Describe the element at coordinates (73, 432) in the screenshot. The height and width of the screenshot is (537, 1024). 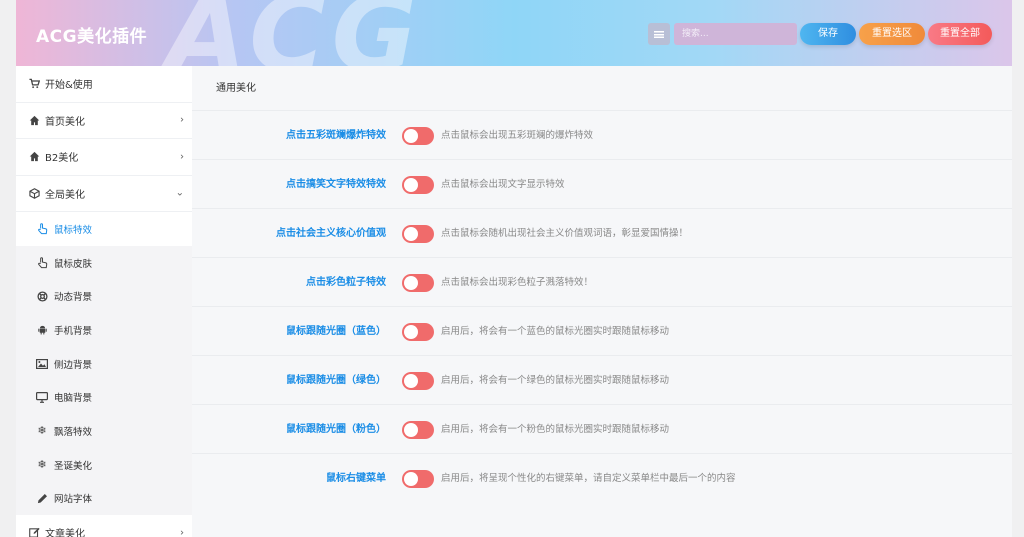
I see `sidebar-subitem-label: 飘落特效` at that location.